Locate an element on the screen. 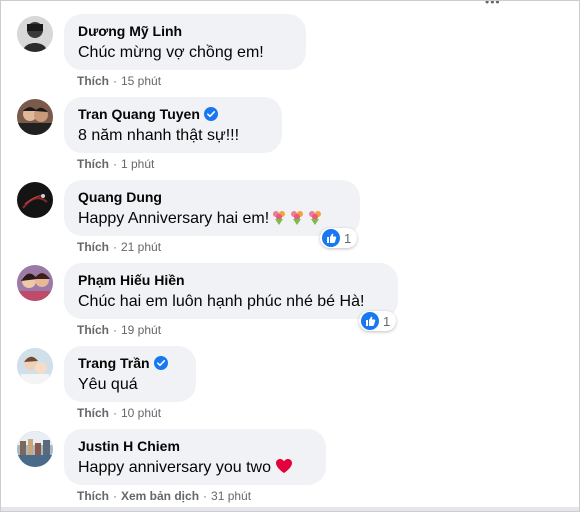 Image resolution: width=580 pixels, height=512 pixels. comment-time: 21 phút is located at coordinates (141, 247).